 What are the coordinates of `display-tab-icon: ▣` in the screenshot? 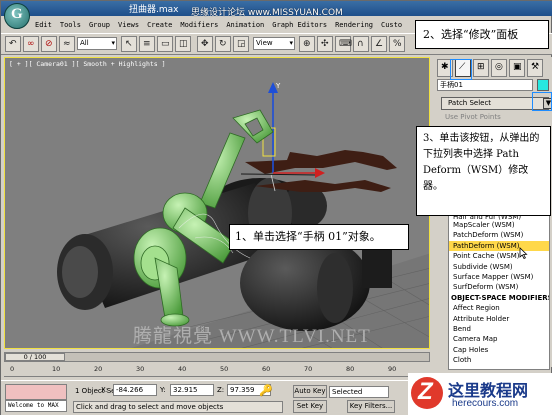 It's located at (517, 68).